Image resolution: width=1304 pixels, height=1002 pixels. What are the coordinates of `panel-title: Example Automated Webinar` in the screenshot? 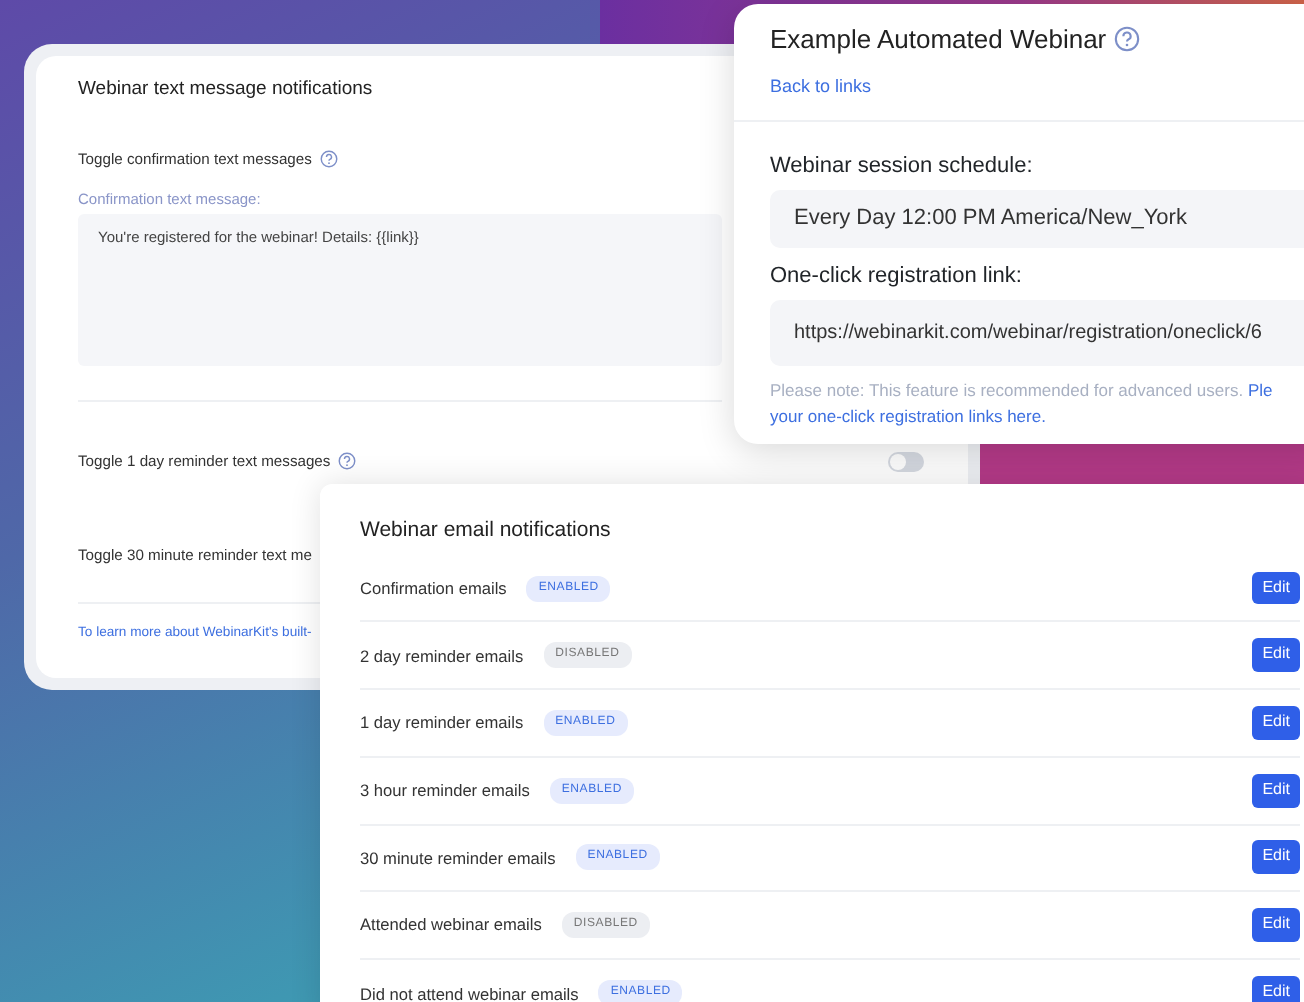 It's located at (938, 40).